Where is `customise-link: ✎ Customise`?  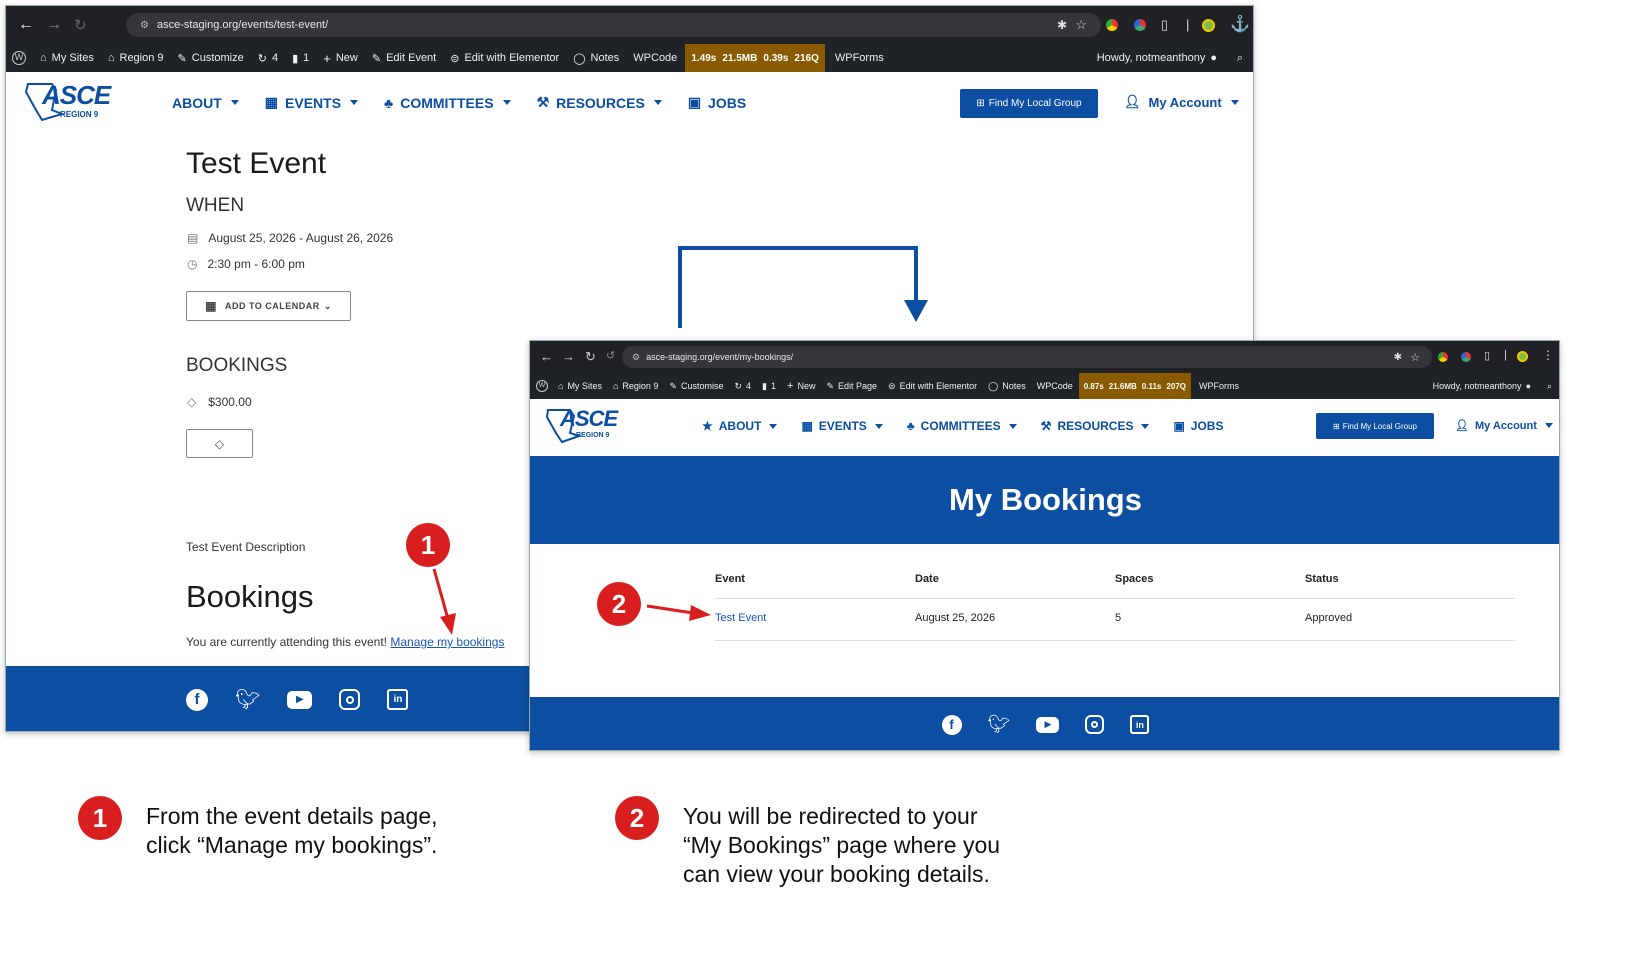
customise-link: ✎ Customise is located at coordinates (696, 386).